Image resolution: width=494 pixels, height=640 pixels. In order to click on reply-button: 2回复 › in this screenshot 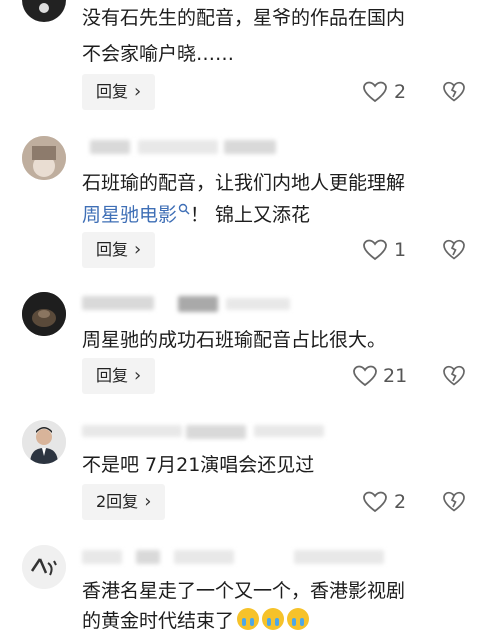, I will do `click(124, 502)`.